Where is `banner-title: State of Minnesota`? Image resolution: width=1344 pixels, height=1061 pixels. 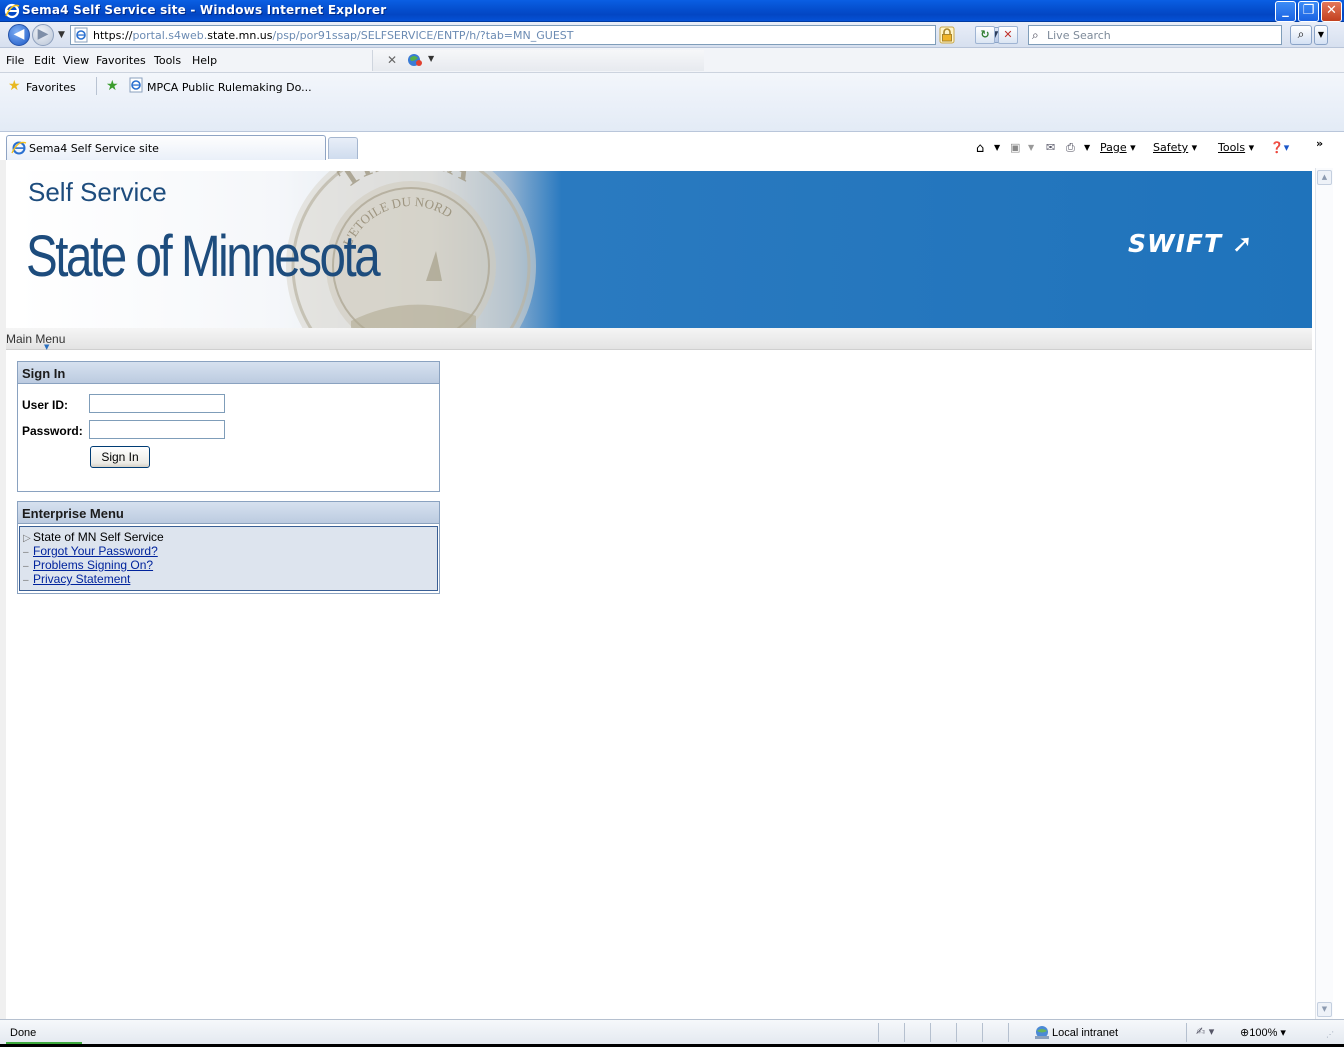
banner-title: State of Minnesota is located at coordinates (203, 256).